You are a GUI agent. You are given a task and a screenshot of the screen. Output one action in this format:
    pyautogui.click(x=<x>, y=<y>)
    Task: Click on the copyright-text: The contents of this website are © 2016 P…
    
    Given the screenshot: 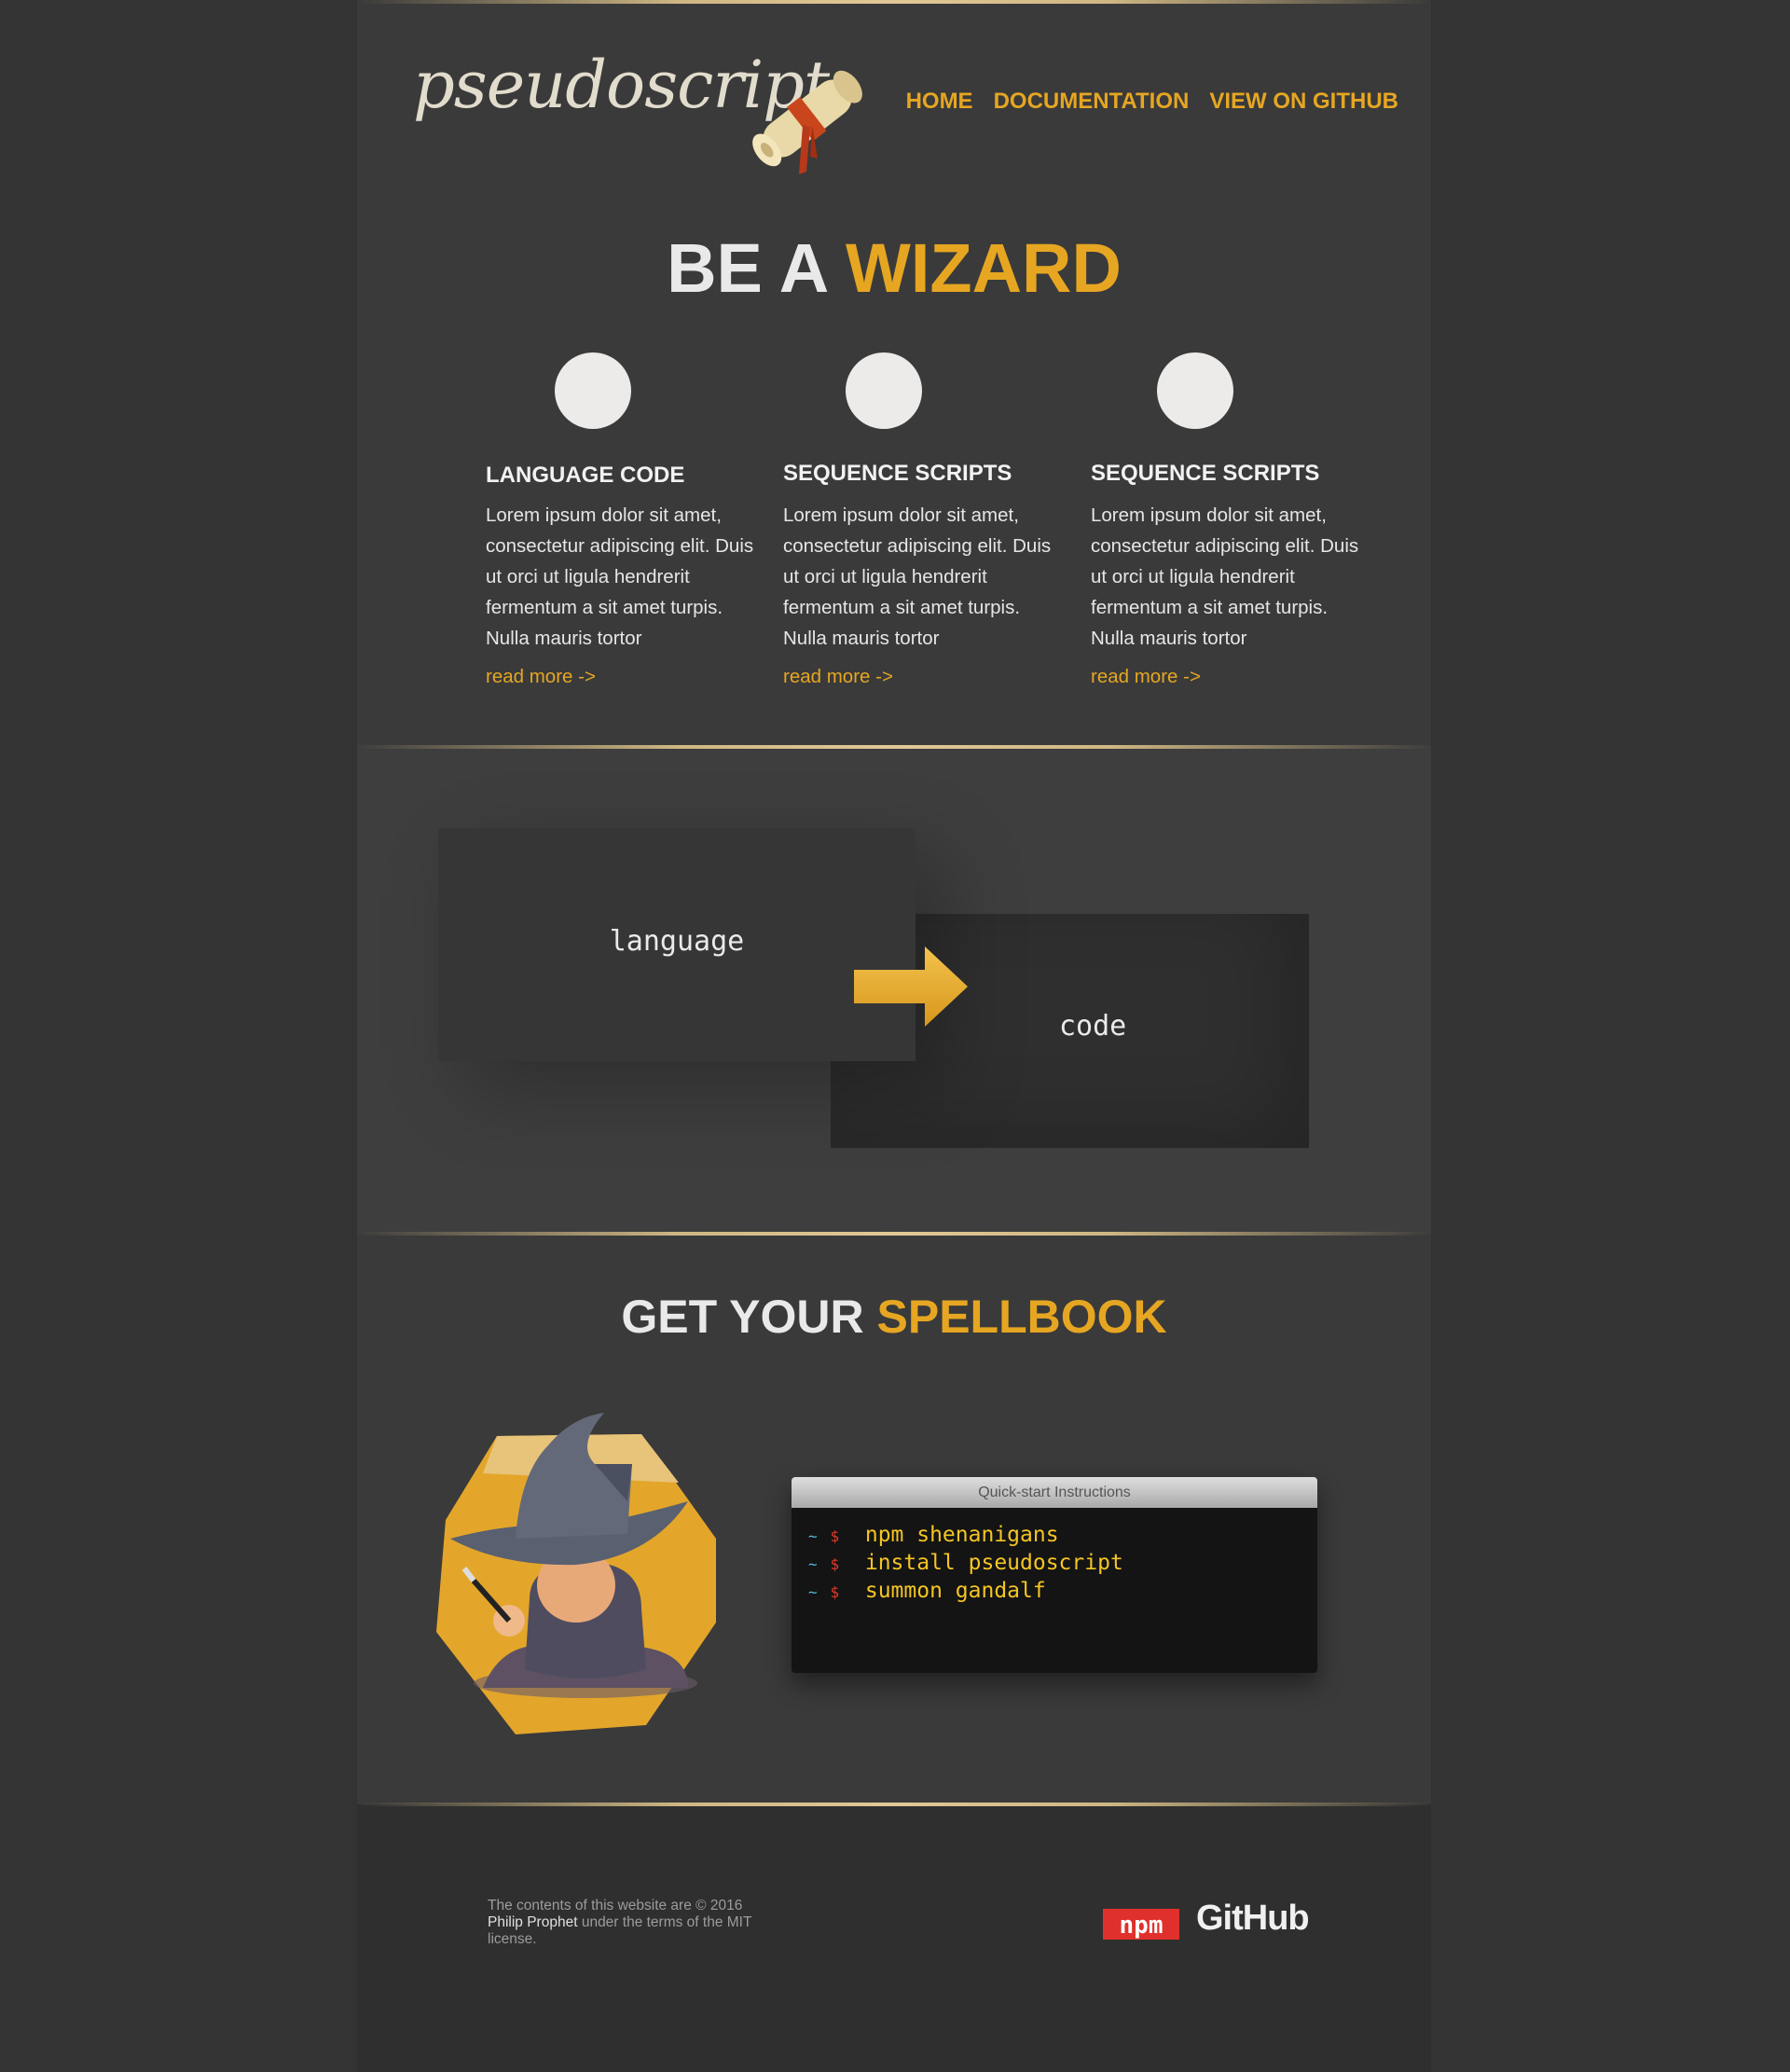 What is the action you would take?
    pyautogui.click(x=637, y=1923)
    